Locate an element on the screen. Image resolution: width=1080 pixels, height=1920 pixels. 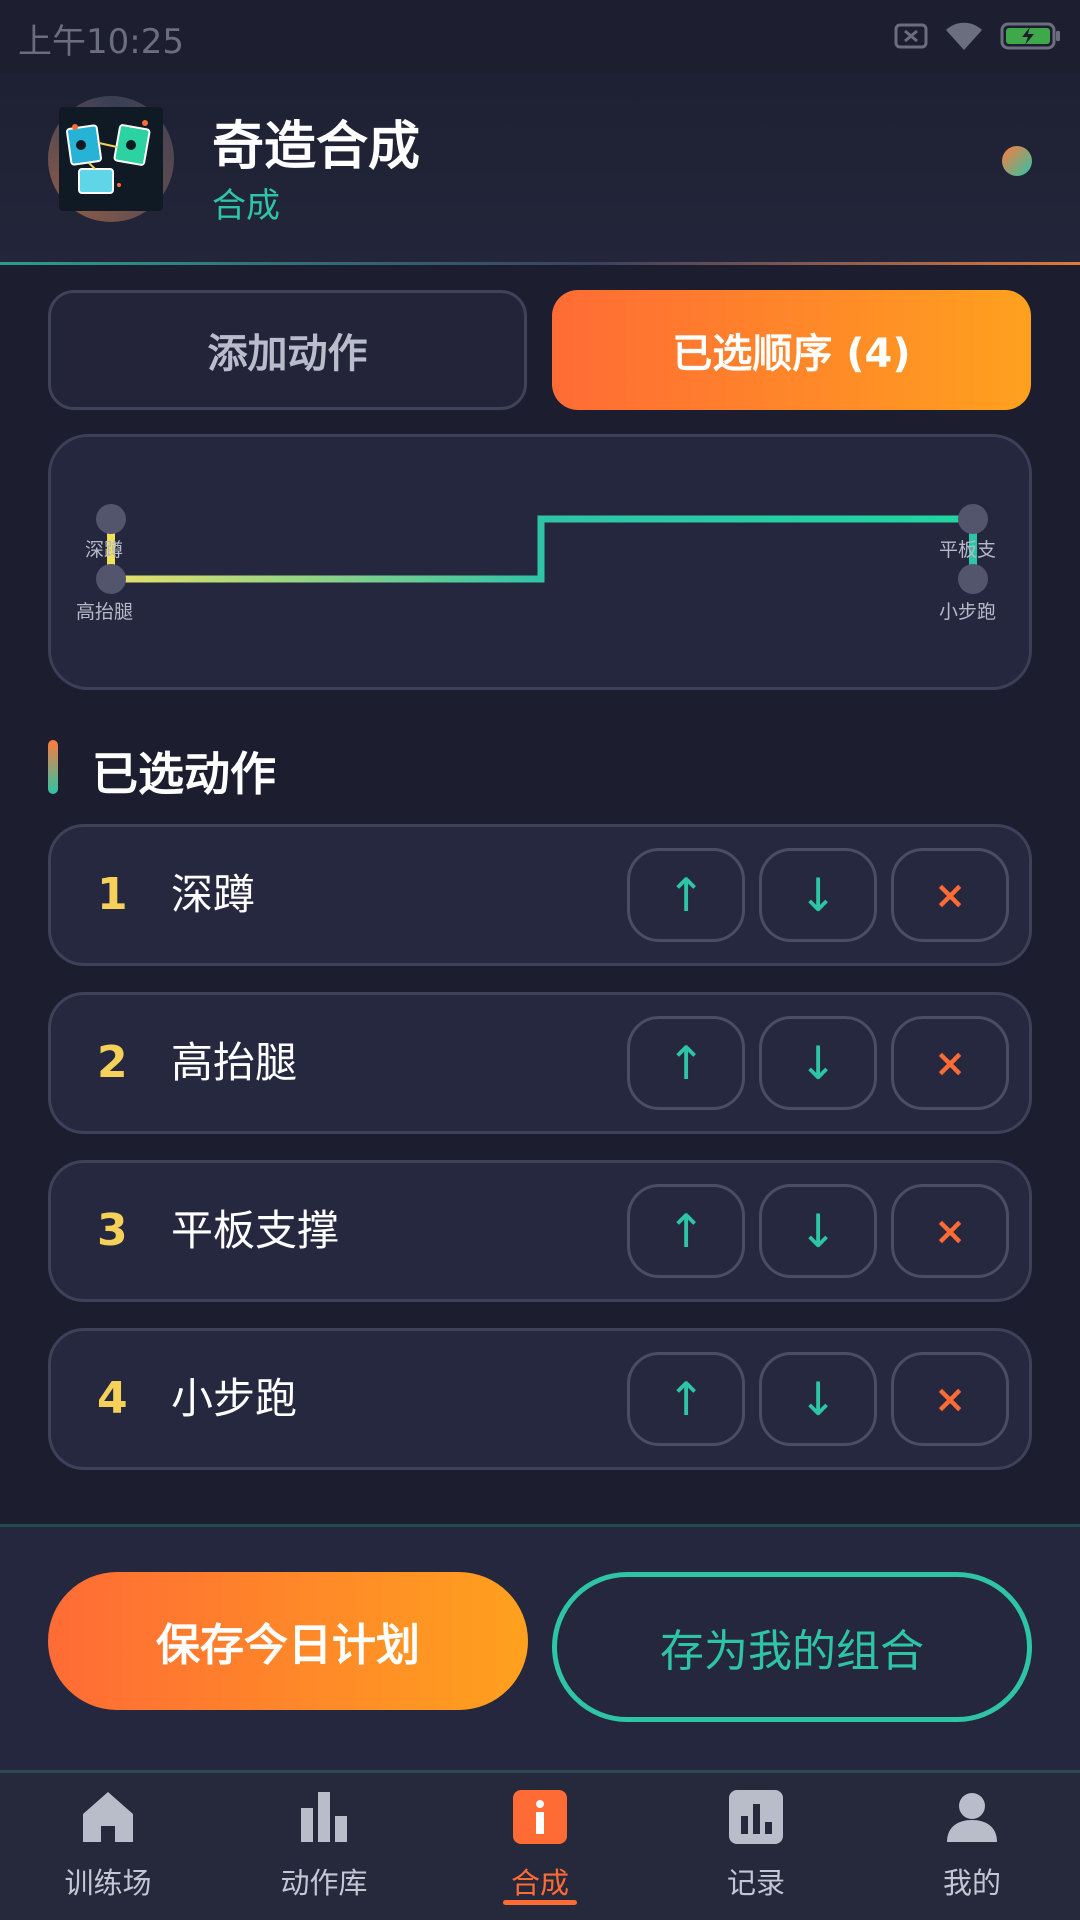
app-logo-icon is located at coordinates (111, 159).